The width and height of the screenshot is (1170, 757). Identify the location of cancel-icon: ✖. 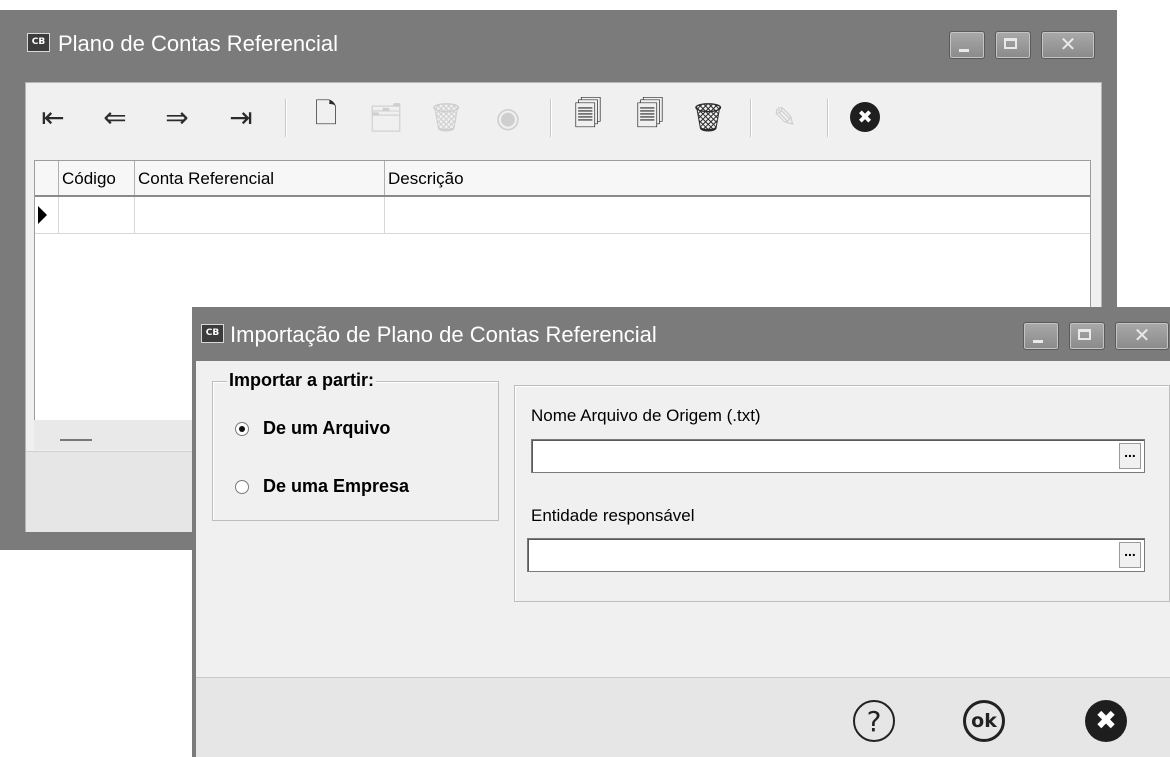
(1106, 721).